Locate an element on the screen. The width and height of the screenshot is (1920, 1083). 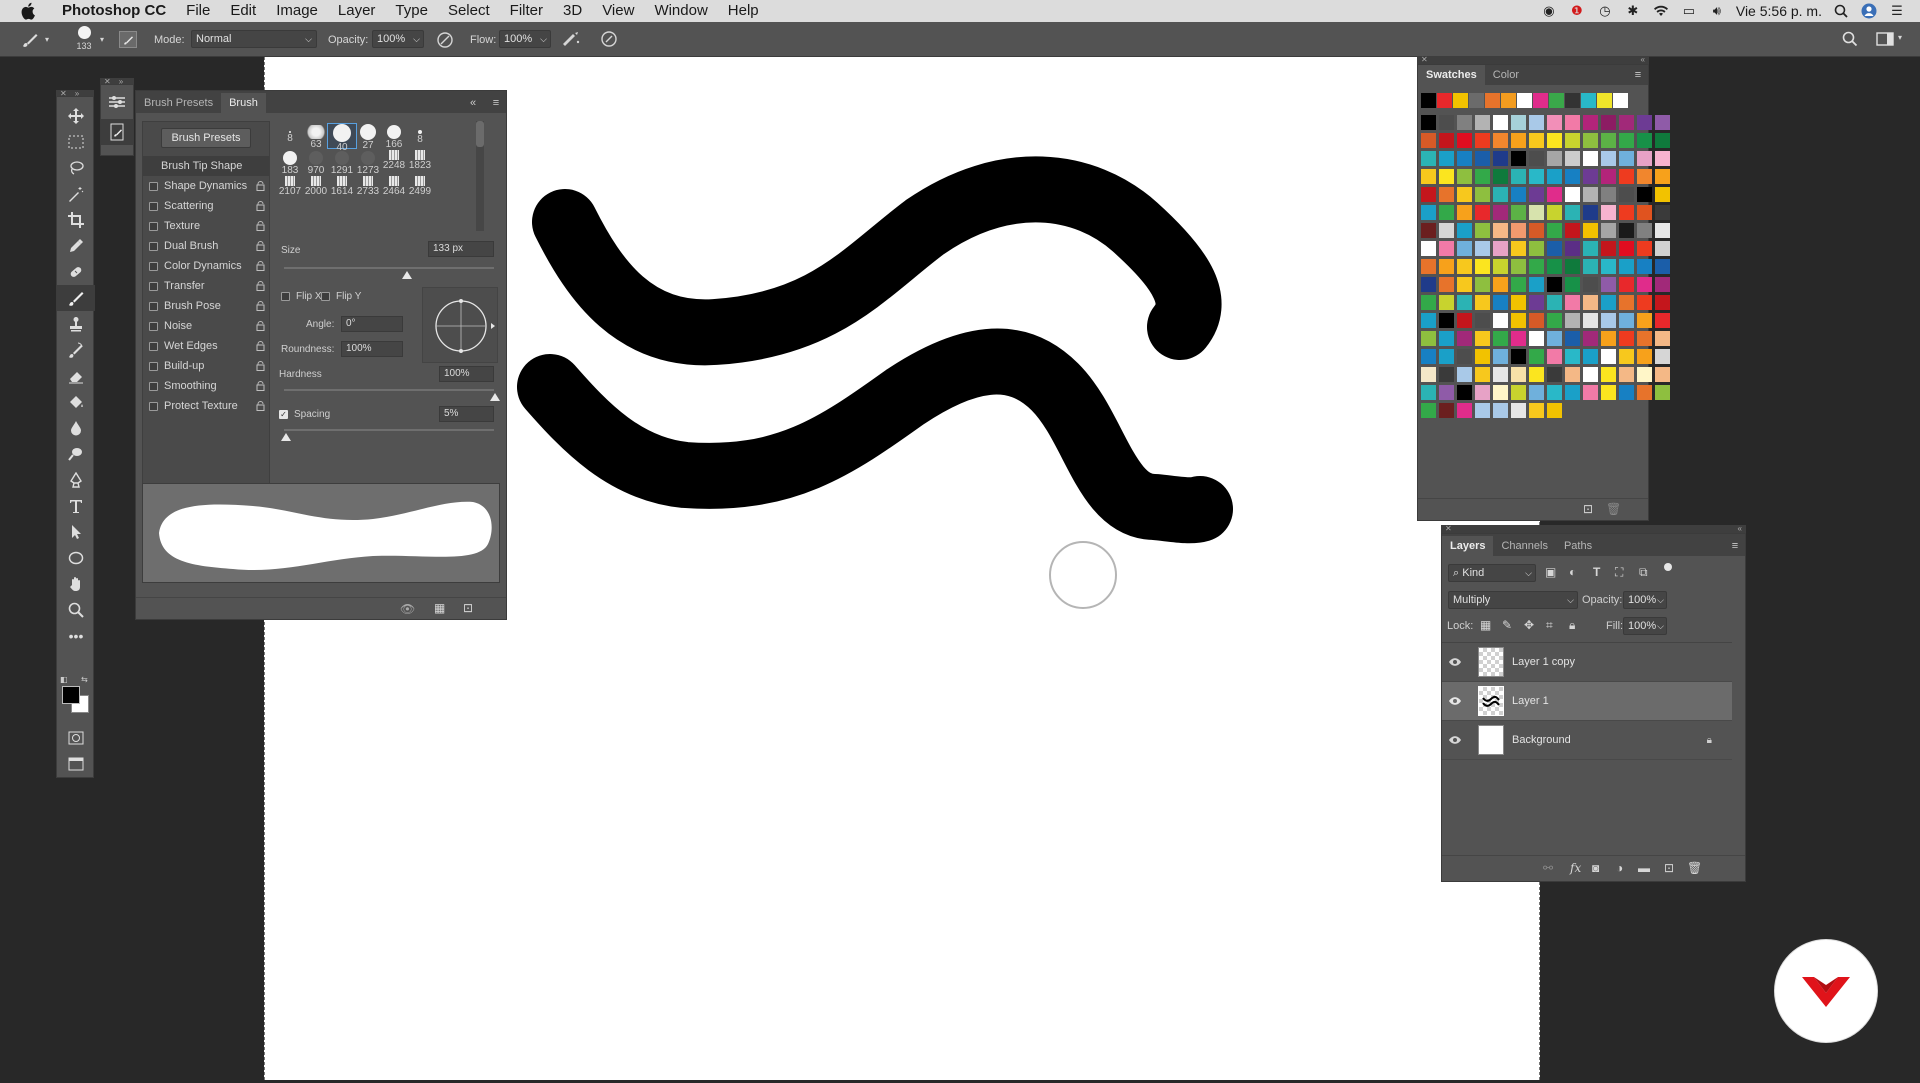
adjustment-filter-icon: ◐ is located at coordinates (1572, 572).